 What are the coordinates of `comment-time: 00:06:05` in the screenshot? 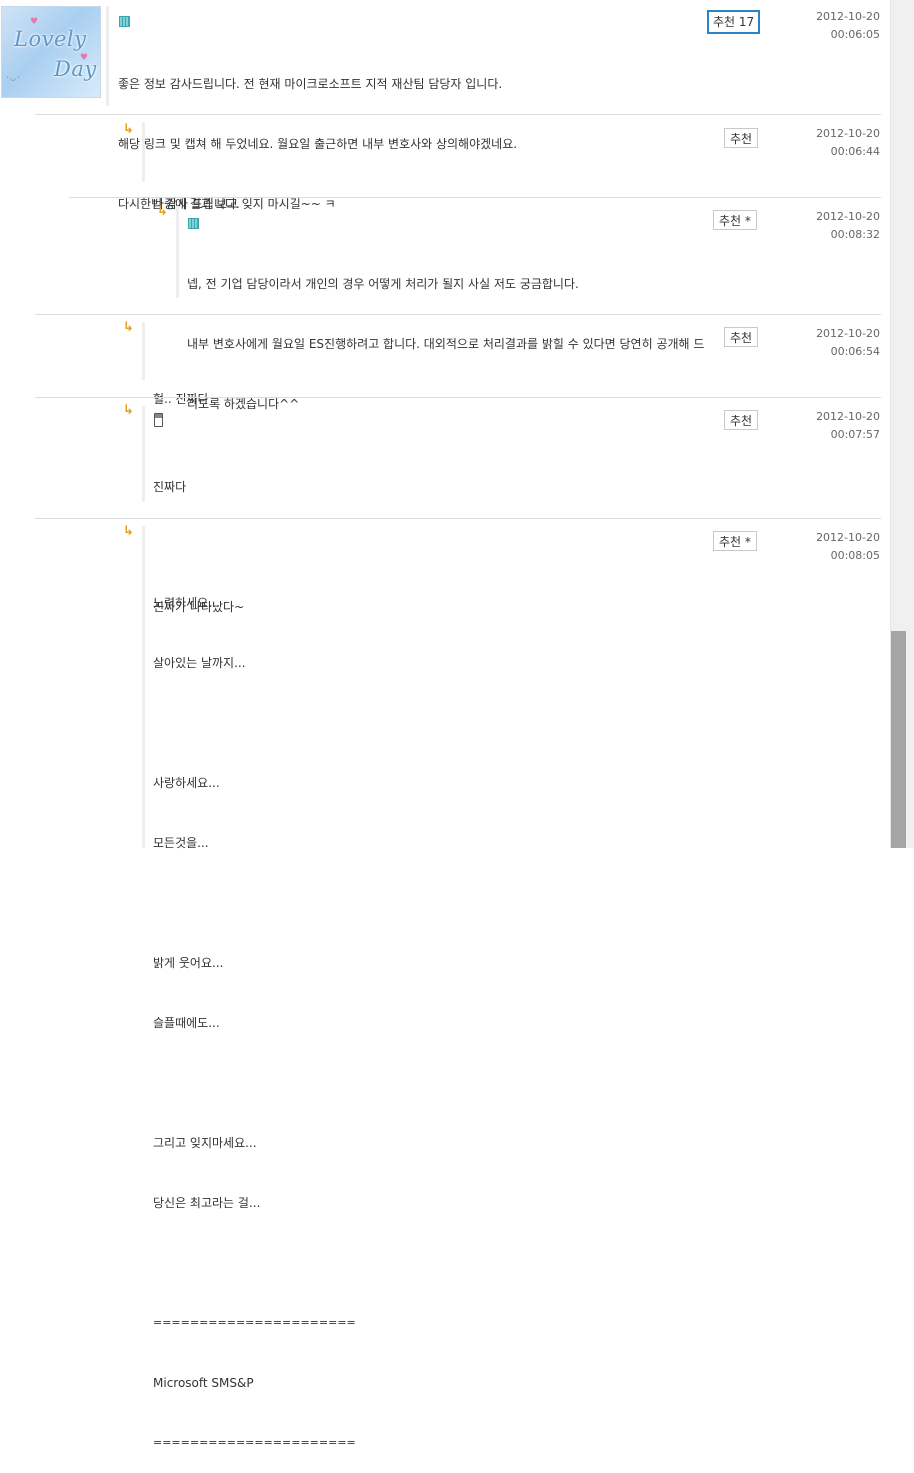 It's located at (855, 34).